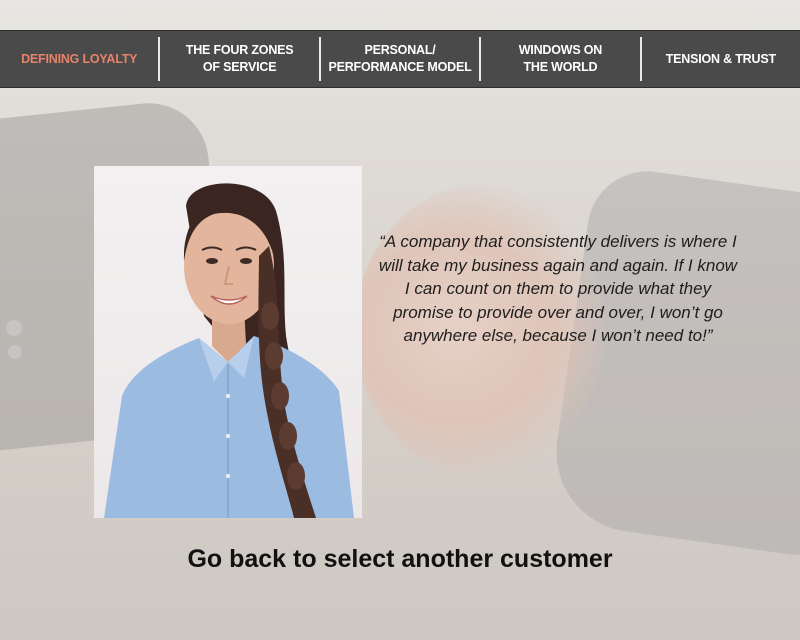 This screenshot has width=800, height=640. I want to click on nav-item-personal-performance: PERSONAL/ PERFORMANCE MODEL, so click(398, 59).